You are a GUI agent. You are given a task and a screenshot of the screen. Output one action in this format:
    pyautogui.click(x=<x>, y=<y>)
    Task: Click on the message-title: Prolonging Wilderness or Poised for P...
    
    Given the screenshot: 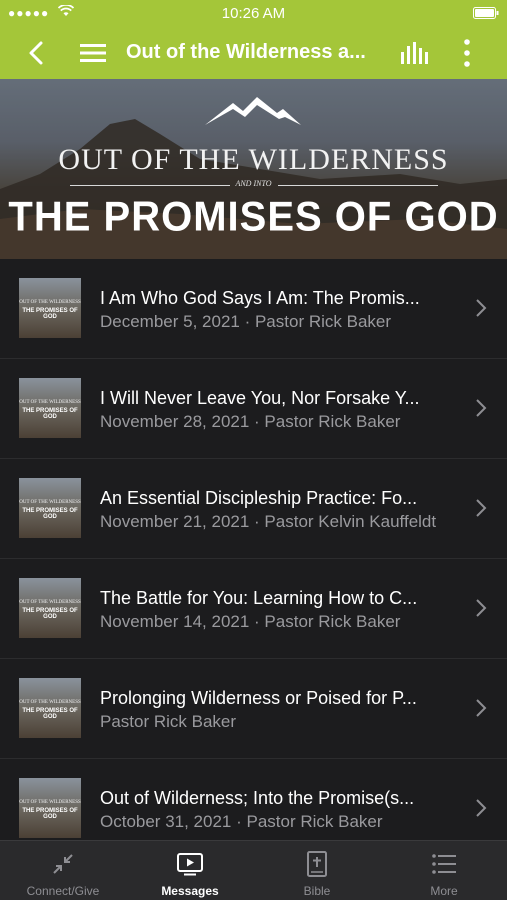 What is the action you would take?
    pyautogui.click(x=258, y=698)
    